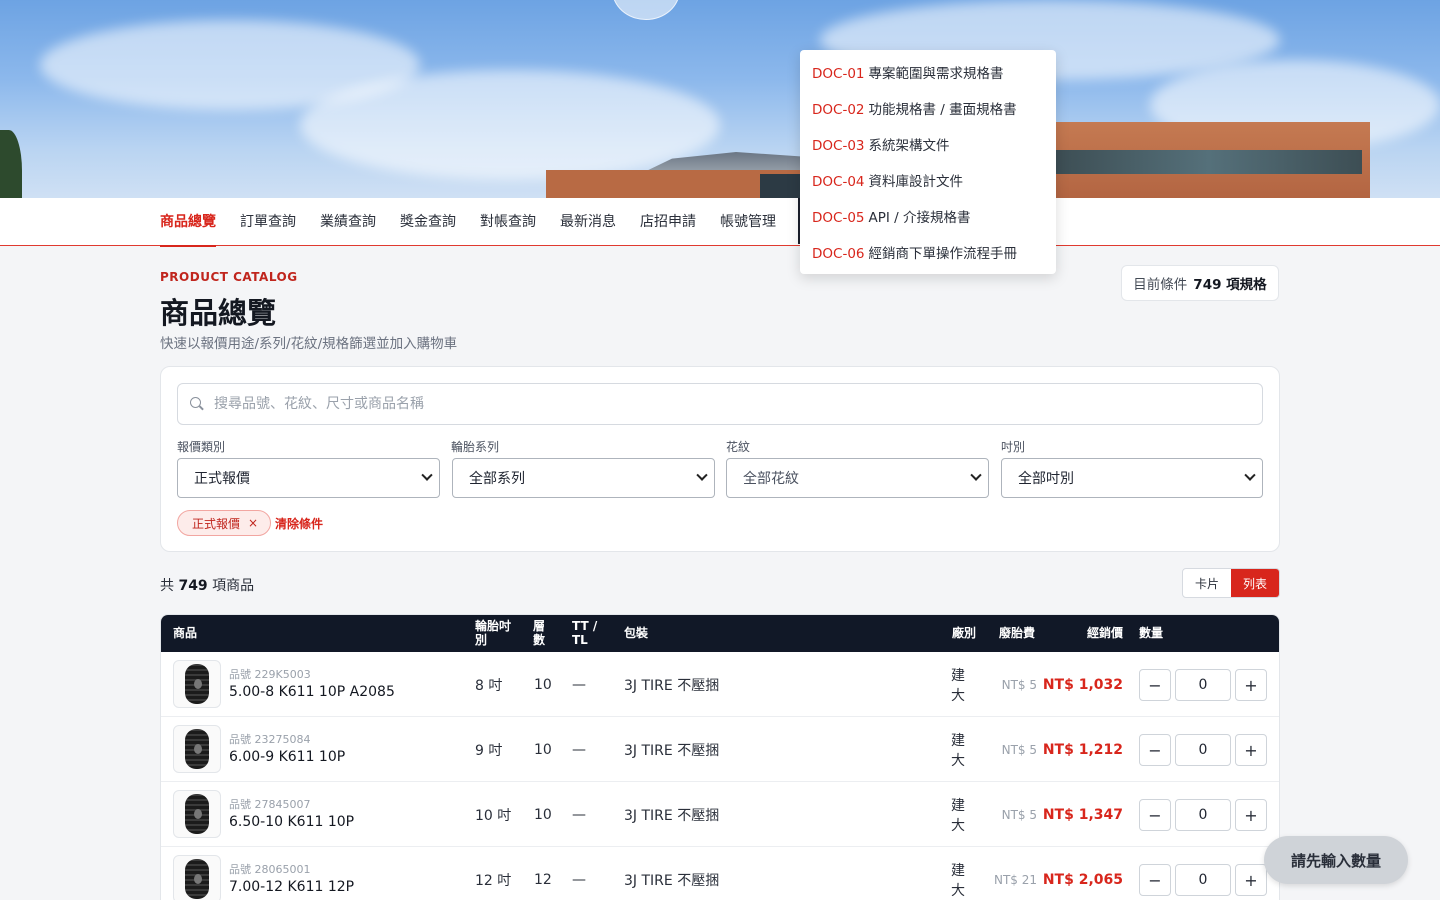 This screenshot has width=1440, height=900. What do you see at coordinates (167, 586) in the screenshot?
I see `result-prefix: 共` at bounding box center [167, 586].